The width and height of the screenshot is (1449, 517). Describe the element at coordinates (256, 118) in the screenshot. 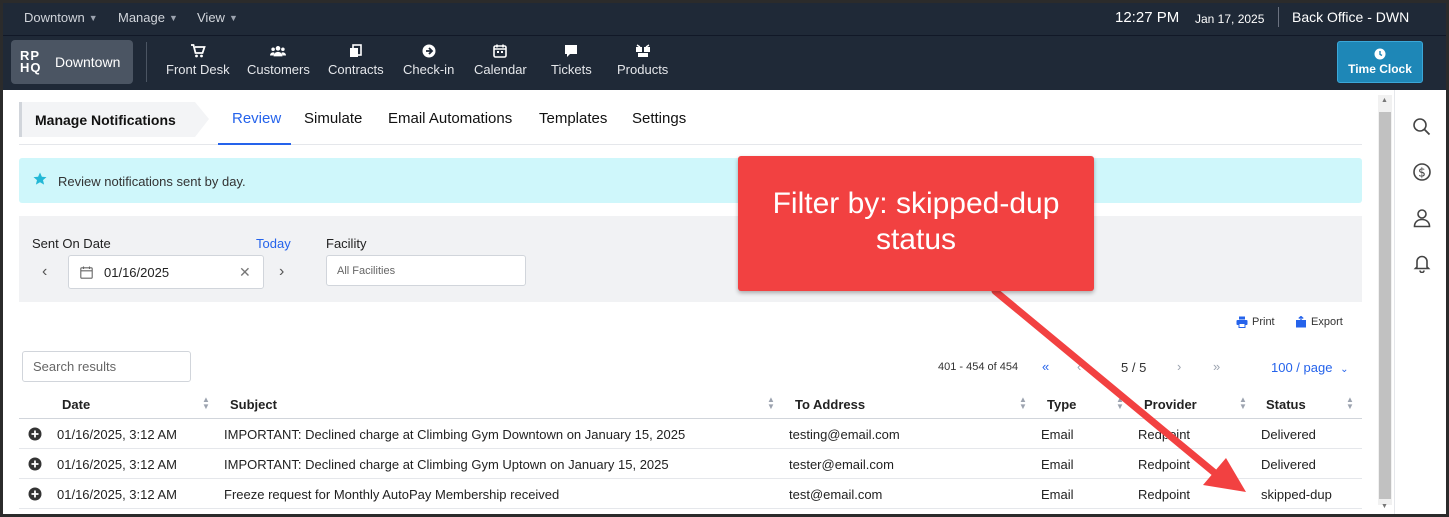

I see `tab-review: Review` at that location.